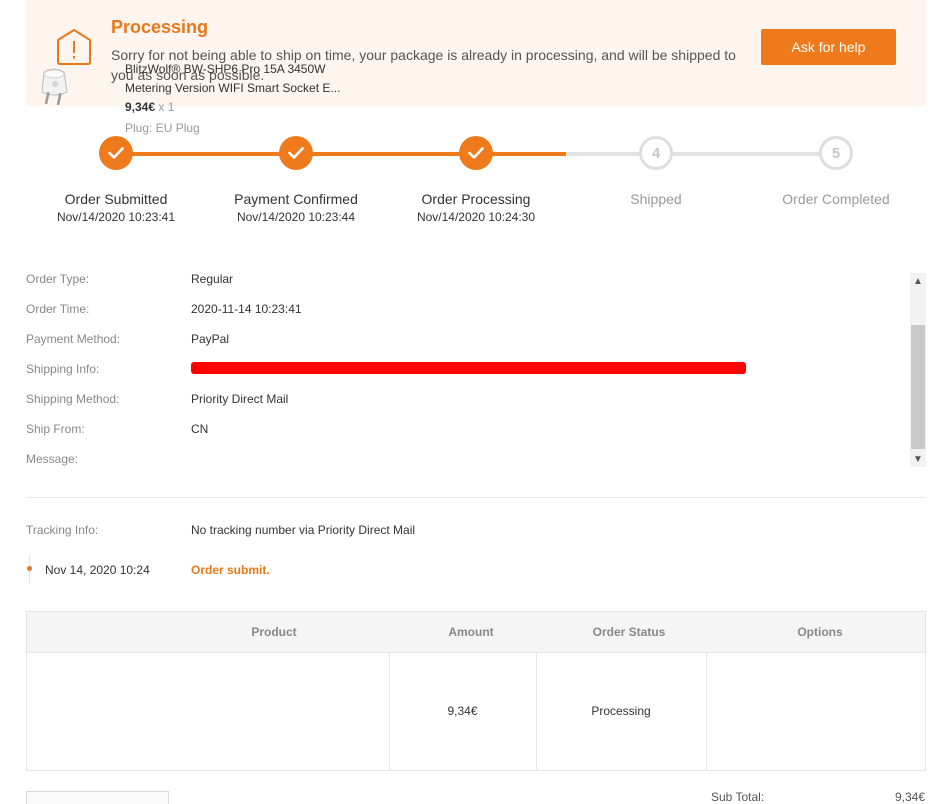 The height and width of the screenshot is (804, 942). I want to click on step-3-label: Order Processing, so click(476, 199).